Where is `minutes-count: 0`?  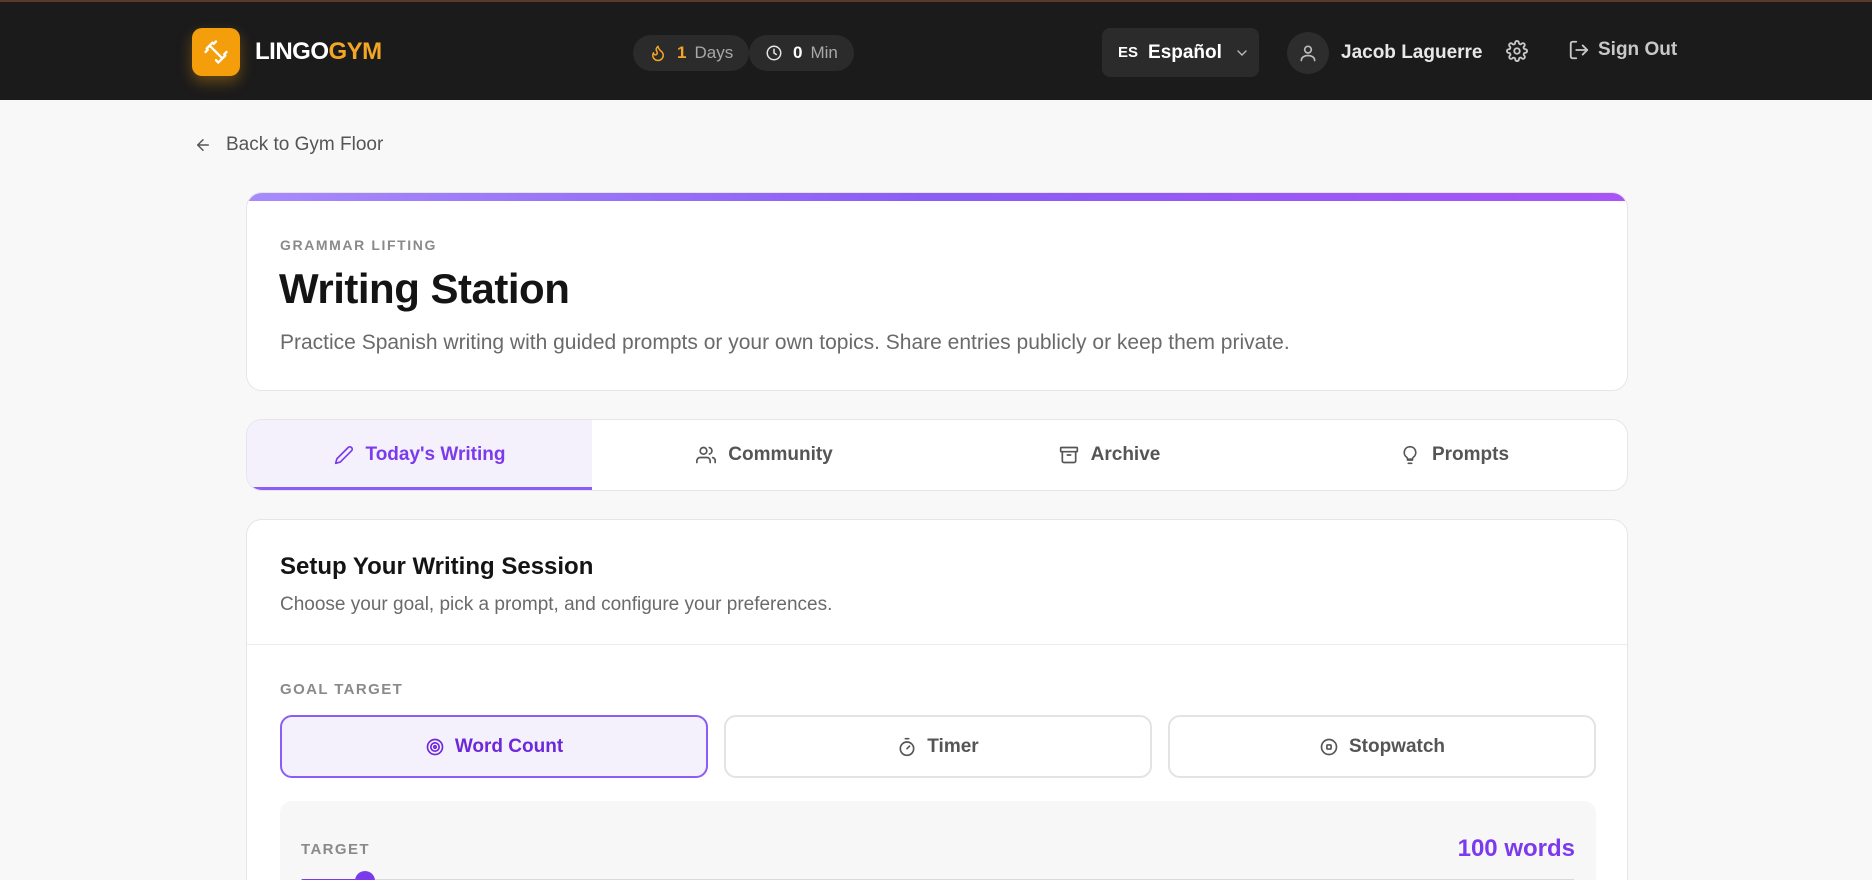
minutes-count: 0 is located at coordinates (798, 52).